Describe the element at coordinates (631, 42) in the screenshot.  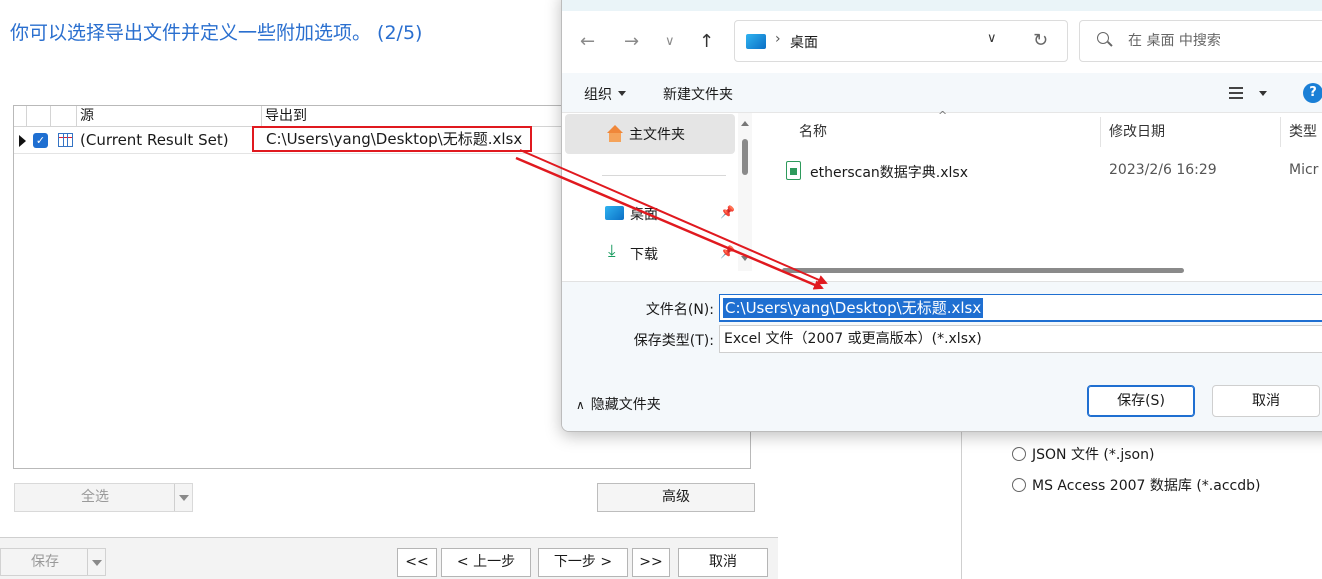
I see `forward-arrow-icon: →` at that location.